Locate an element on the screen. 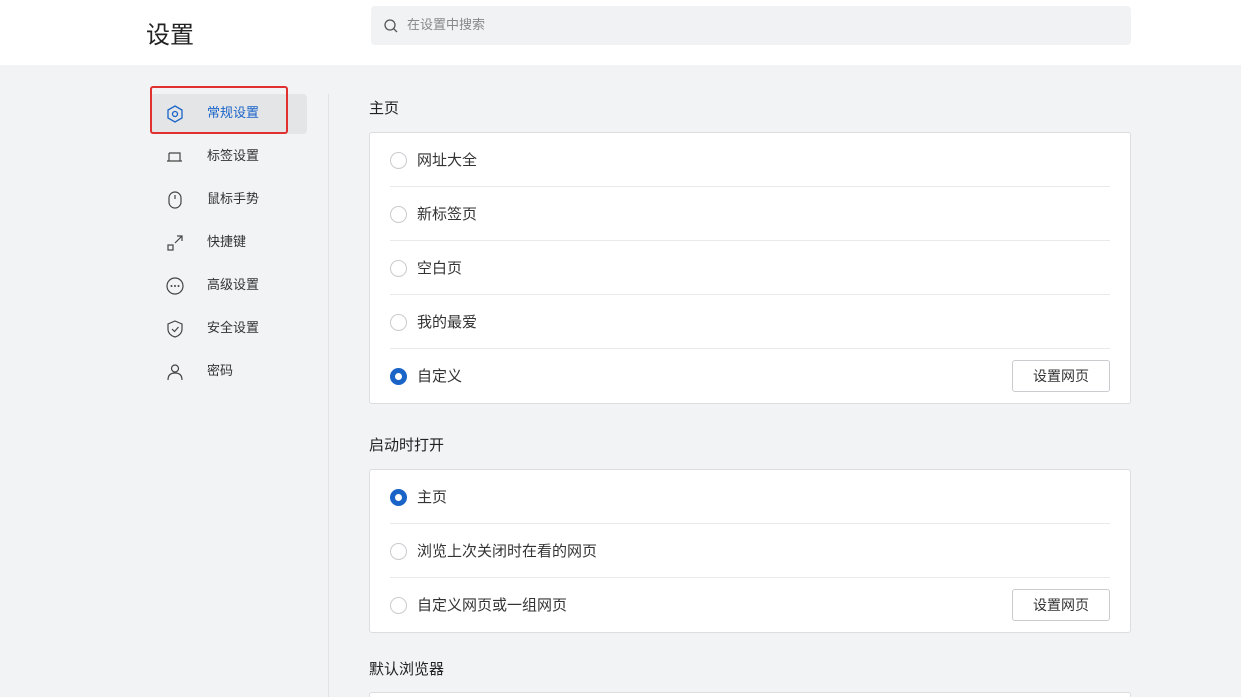 This screenshot has width=1241, height=697. sidebar: 常规设置 标签设置 鼠标手势 快捷键 高级设置 安全设置 密码 is located at coordinates (228, 244).